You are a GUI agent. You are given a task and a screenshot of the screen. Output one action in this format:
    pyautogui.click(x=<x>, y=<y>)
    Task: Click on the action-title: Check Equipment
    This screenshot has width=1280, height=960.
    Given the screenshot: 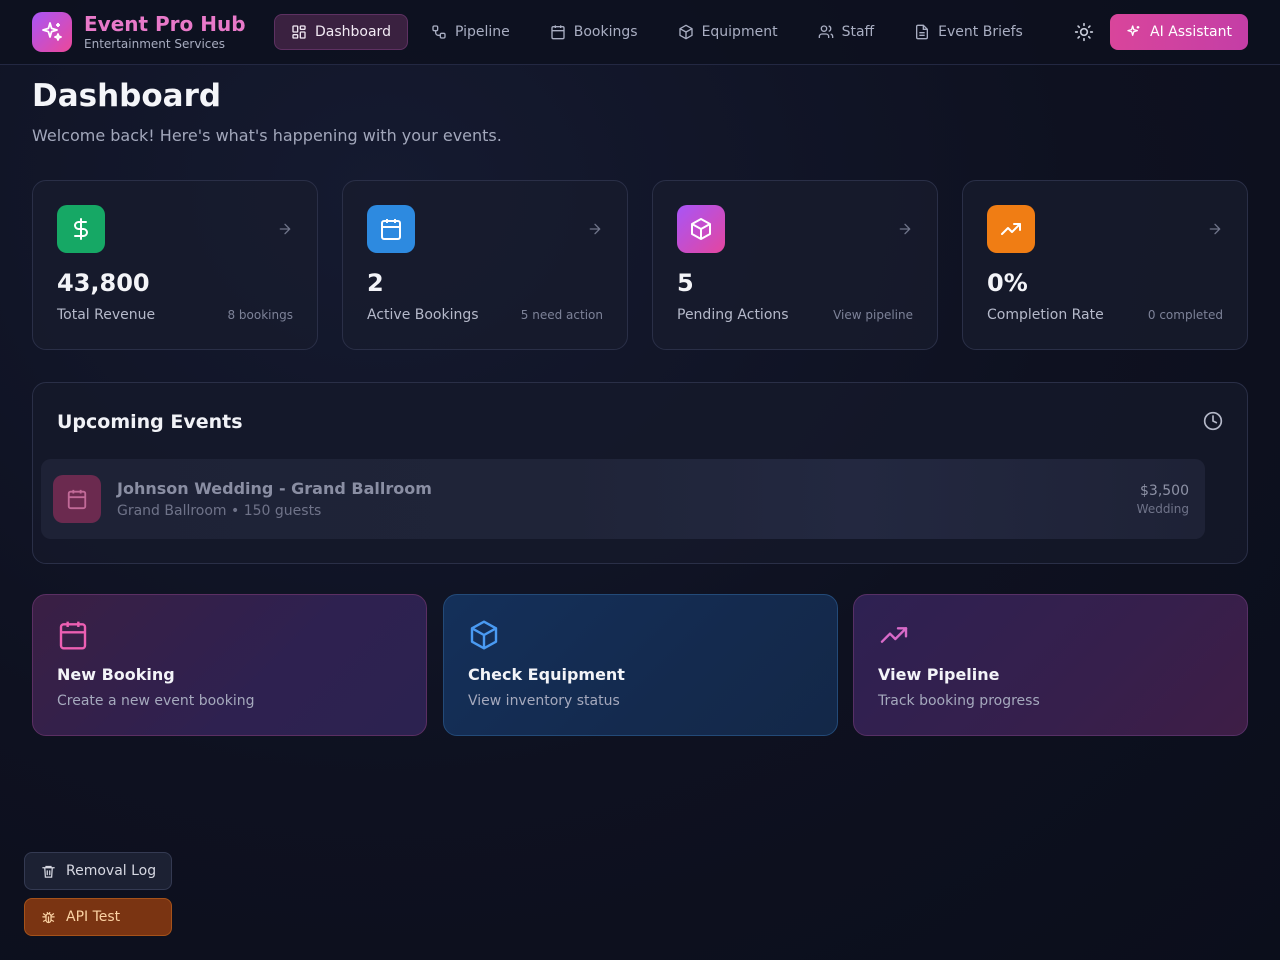 What is the action you would take?
    pyautogui.click(x=546, y=674)
    